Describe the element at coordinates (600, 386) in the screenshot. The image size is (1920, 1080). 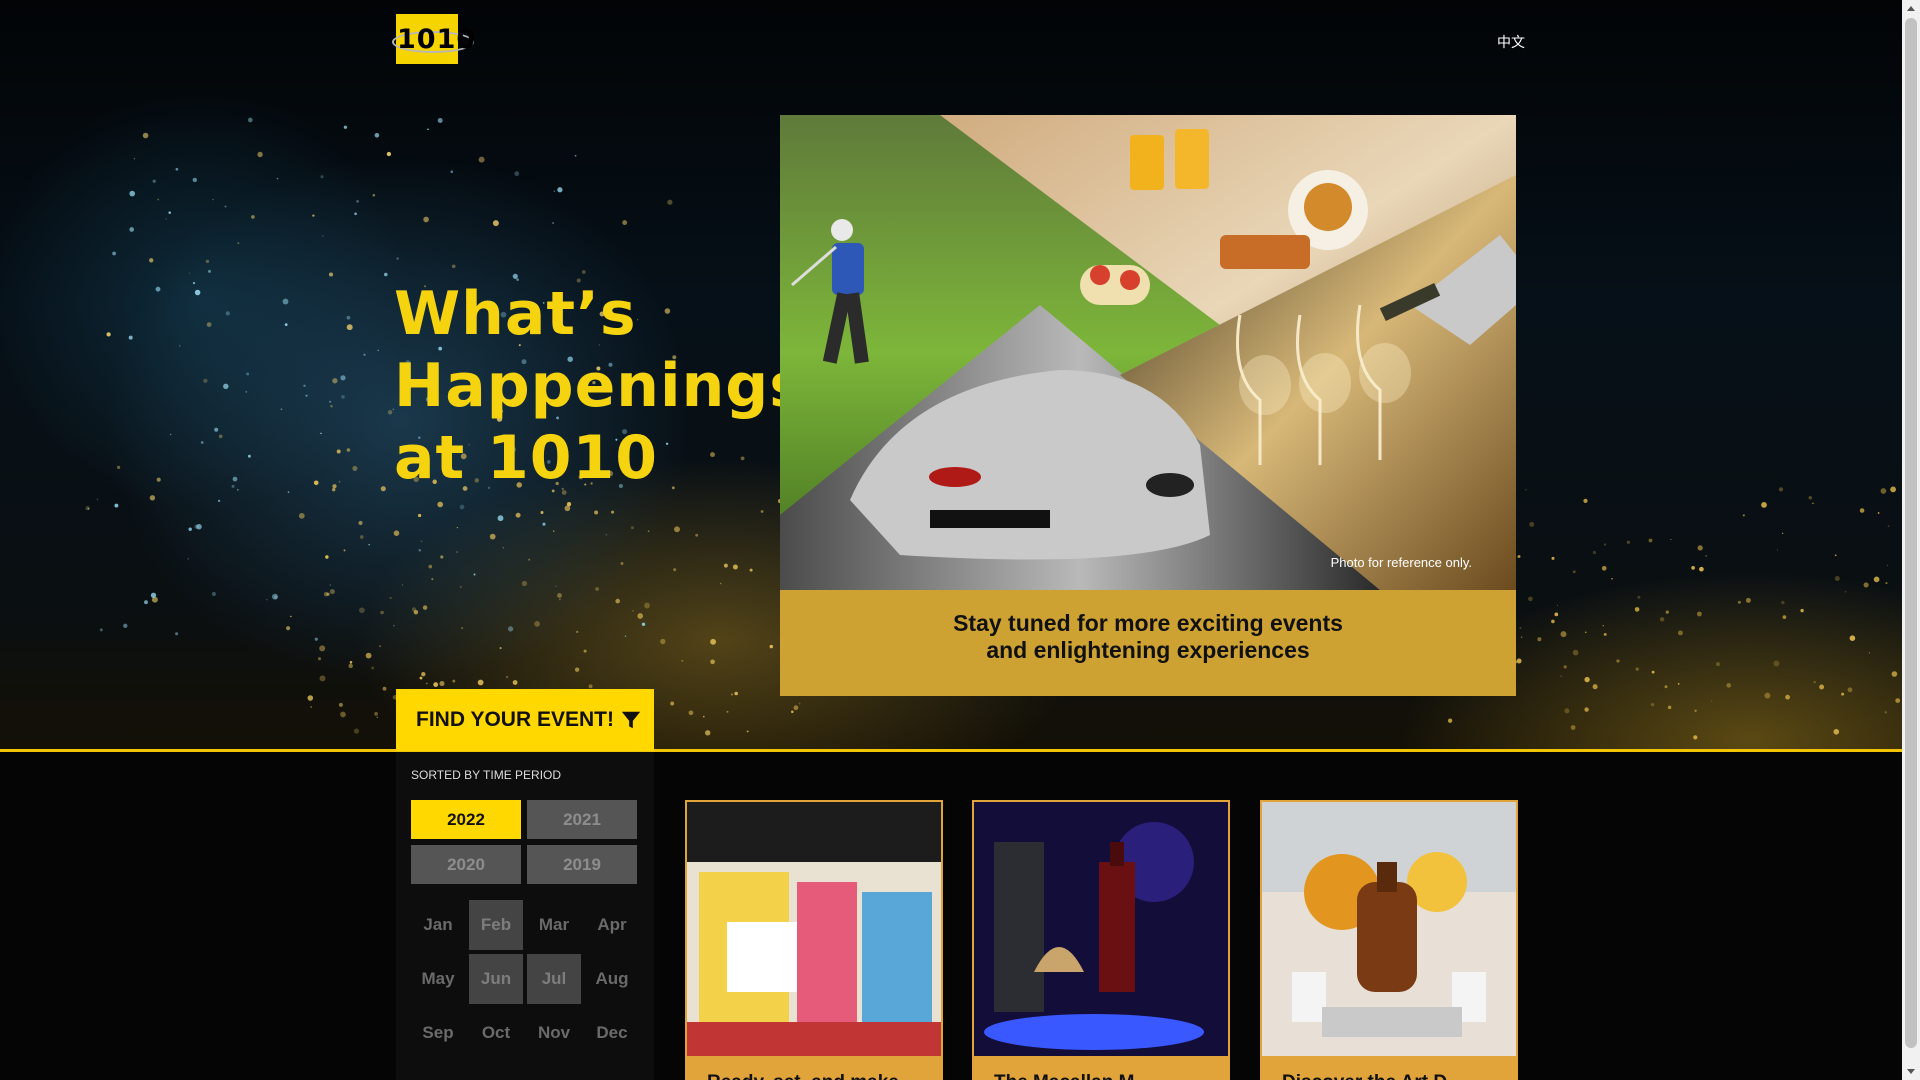
I see `headline-line-2: Happenings` at that location.